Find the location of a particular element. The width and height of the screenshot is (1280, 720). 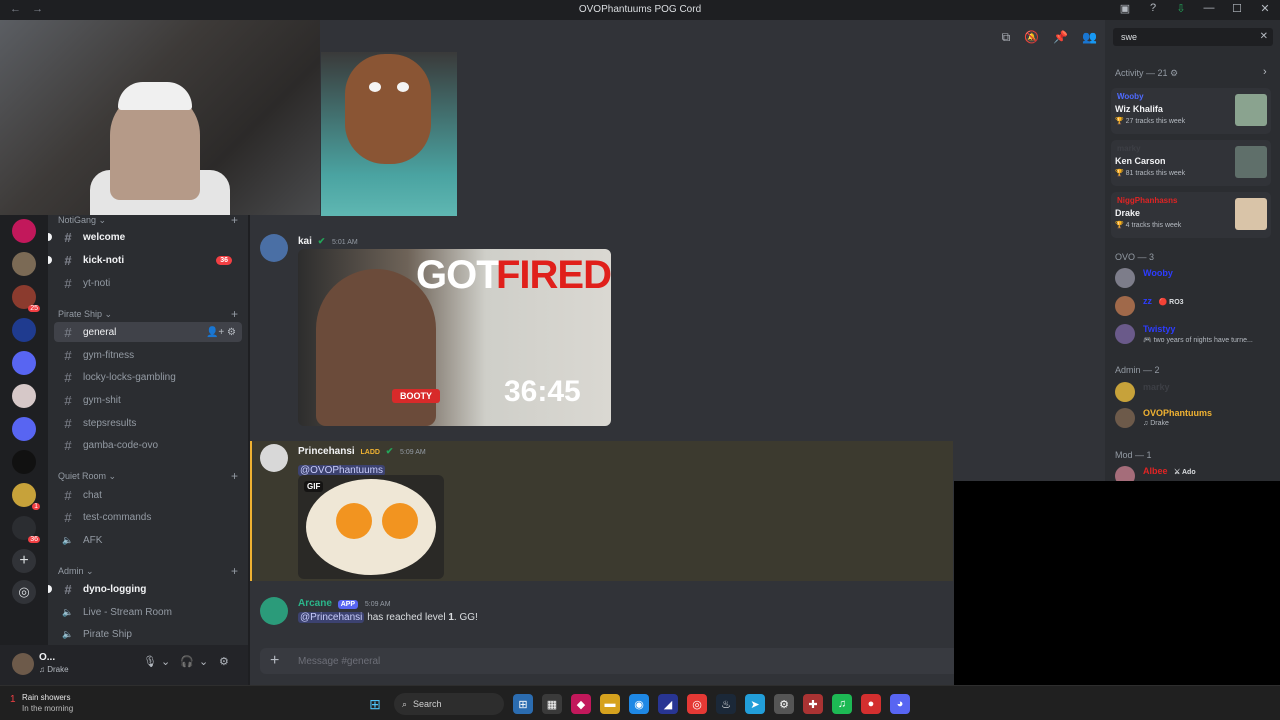

gif-embed: GIF is located at coordinates (371, 527).